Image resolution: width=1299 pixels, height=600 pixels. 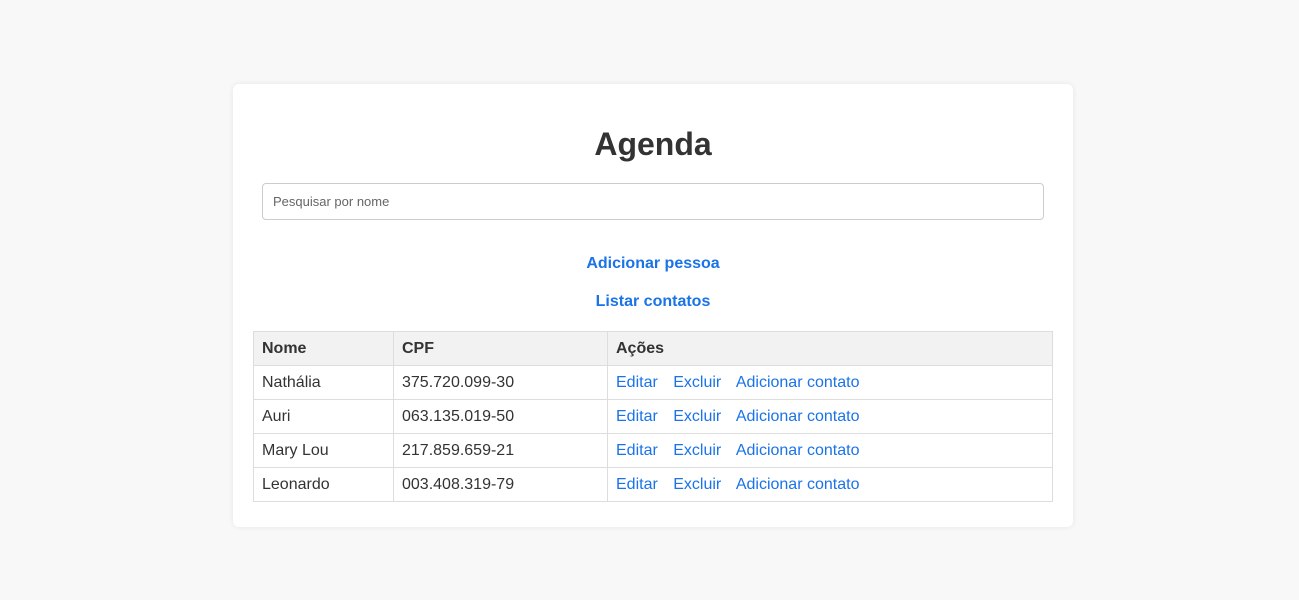 I want to click on add-person-link: Adicionar pessoa, so click(x=652, y=263).